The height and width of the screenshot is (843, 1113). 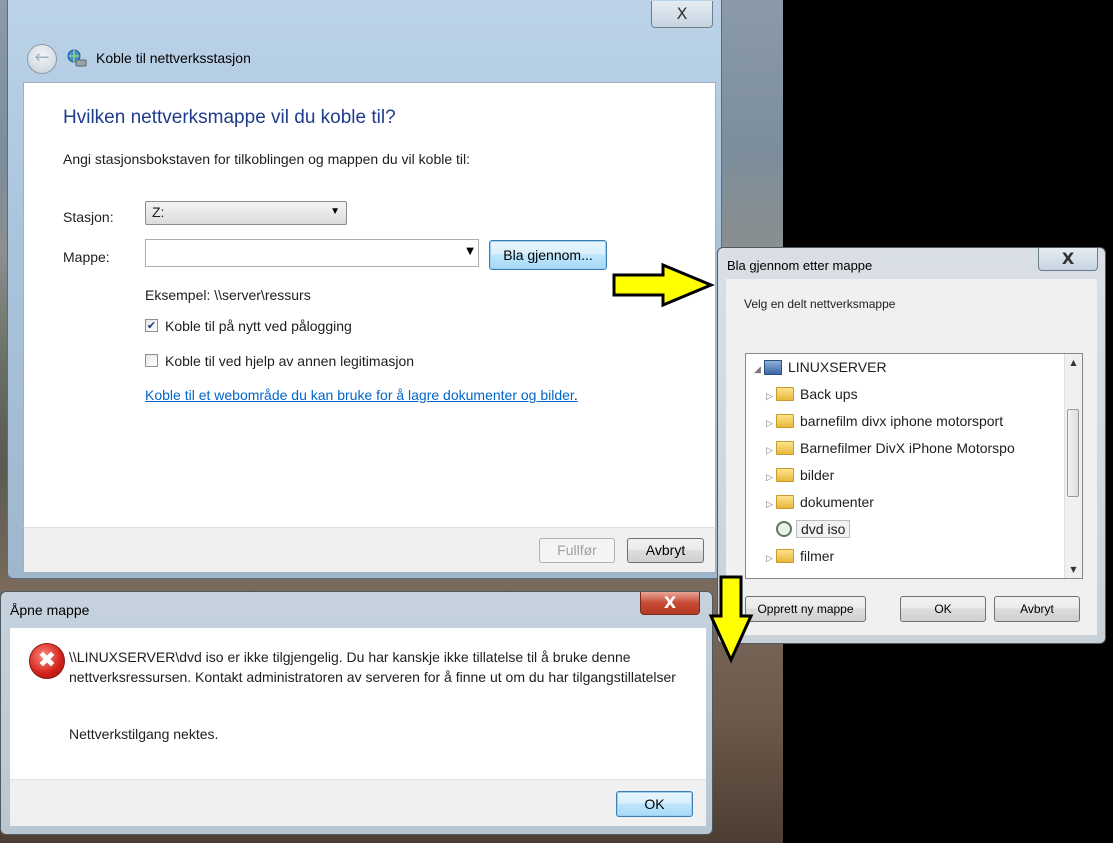 I want to click on tree-root-label: LINUXSERVER, so click(x=837, y=367).